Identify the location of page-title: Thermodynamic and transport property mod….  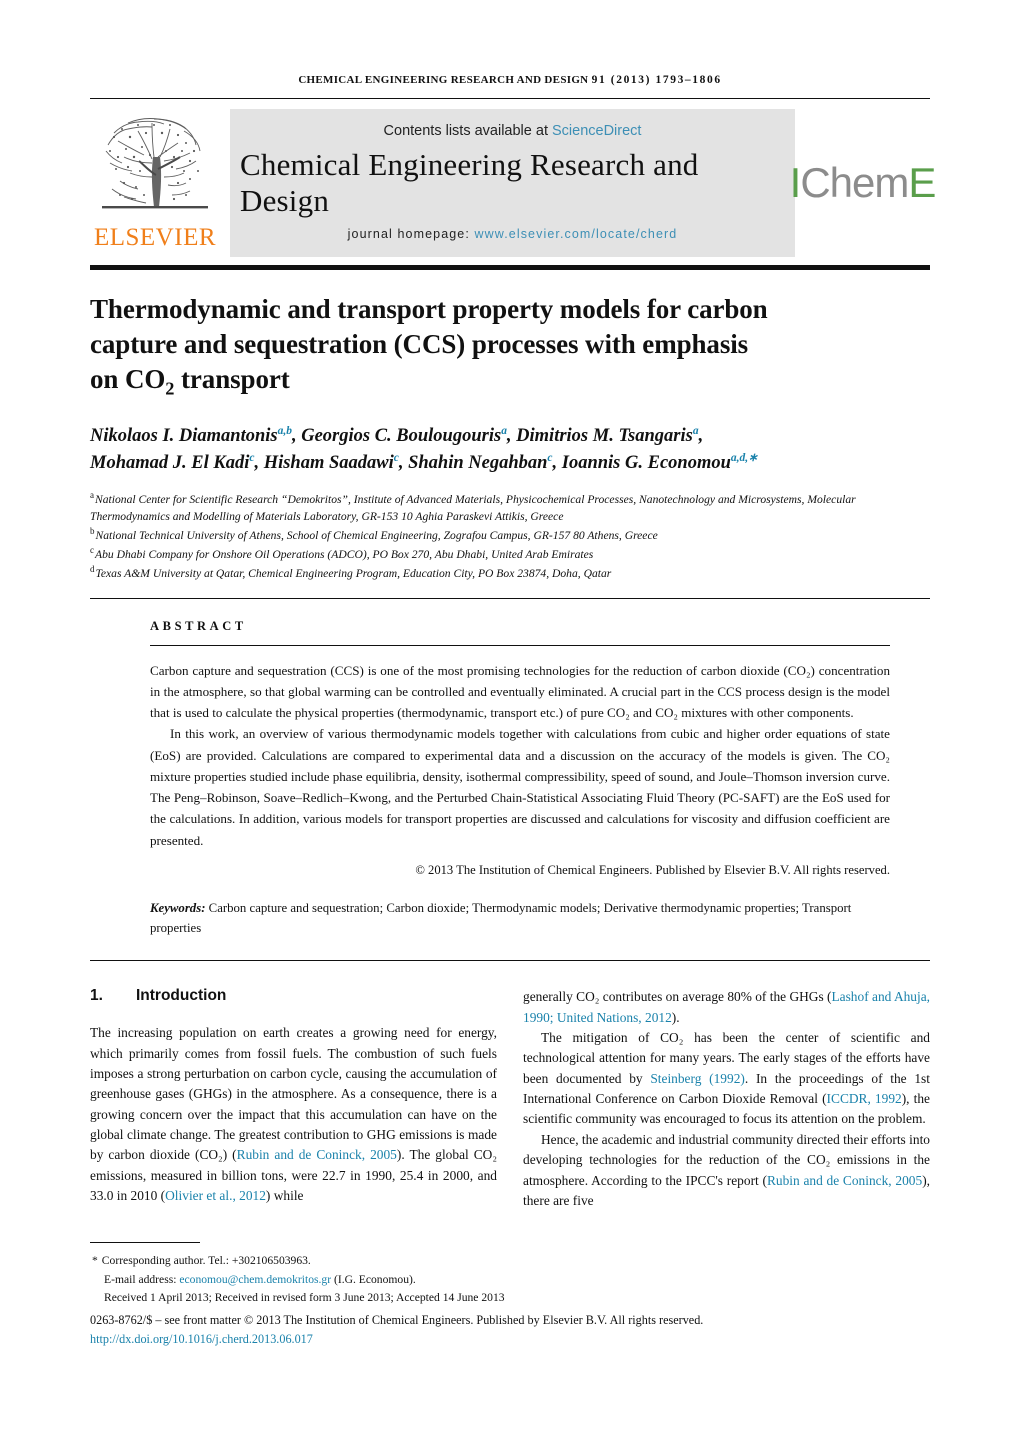
(485, 346).